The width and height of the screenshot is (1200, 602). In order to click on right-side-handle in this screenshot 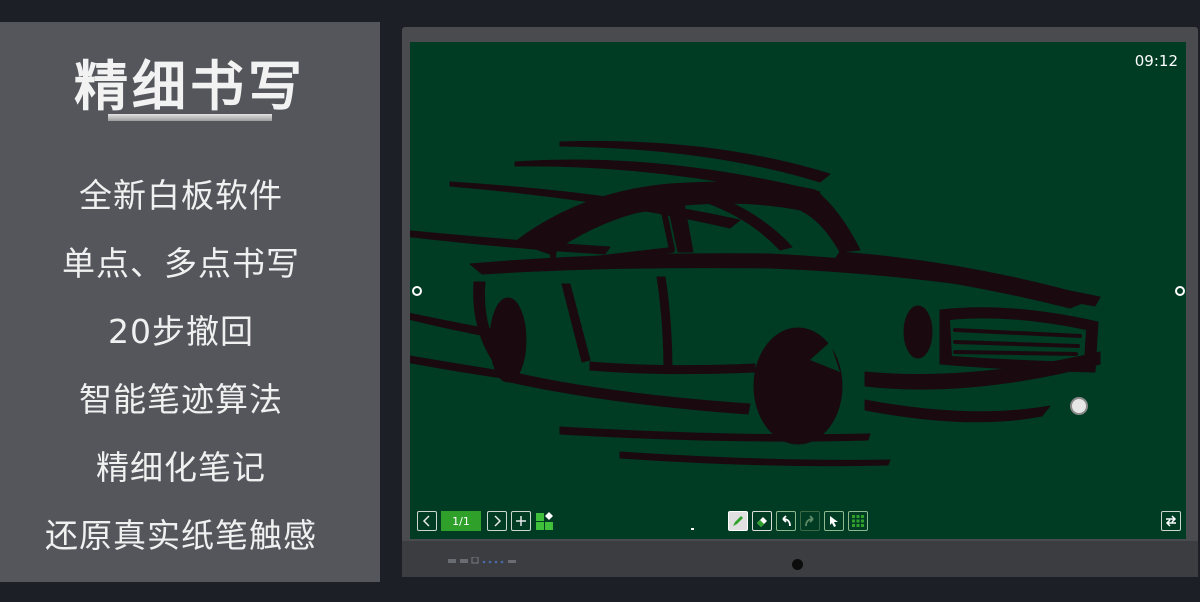, I will do `click(1180, 291)`.